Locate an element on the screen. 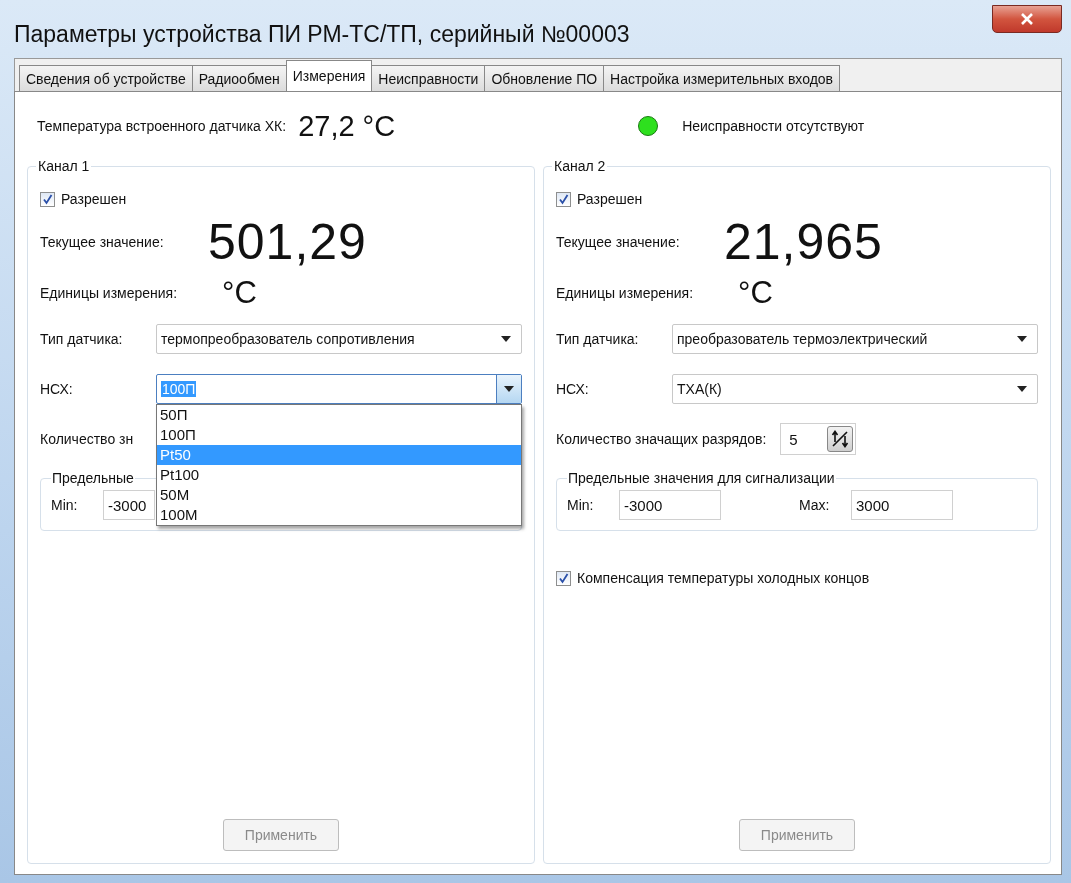  dropdown-option: 100П is located at coordinates (339, 435).